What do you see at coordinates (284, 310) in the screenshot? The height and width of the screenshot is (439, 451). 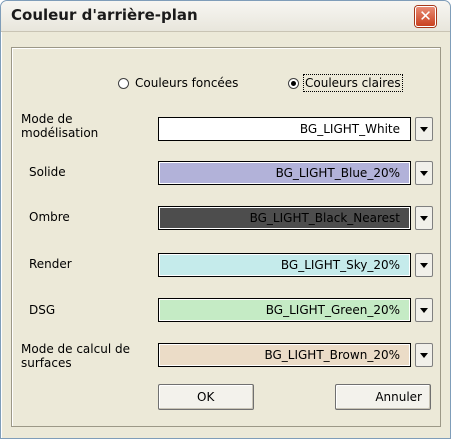 I see `combo-dsg-field: BG_LIGHT_Green_20%` at bounding box center [284, 310].